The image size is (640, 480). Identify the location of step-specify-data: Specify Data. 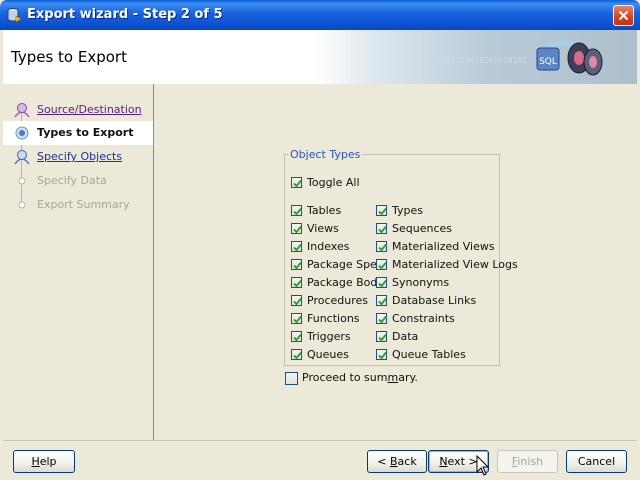
(78, 181).